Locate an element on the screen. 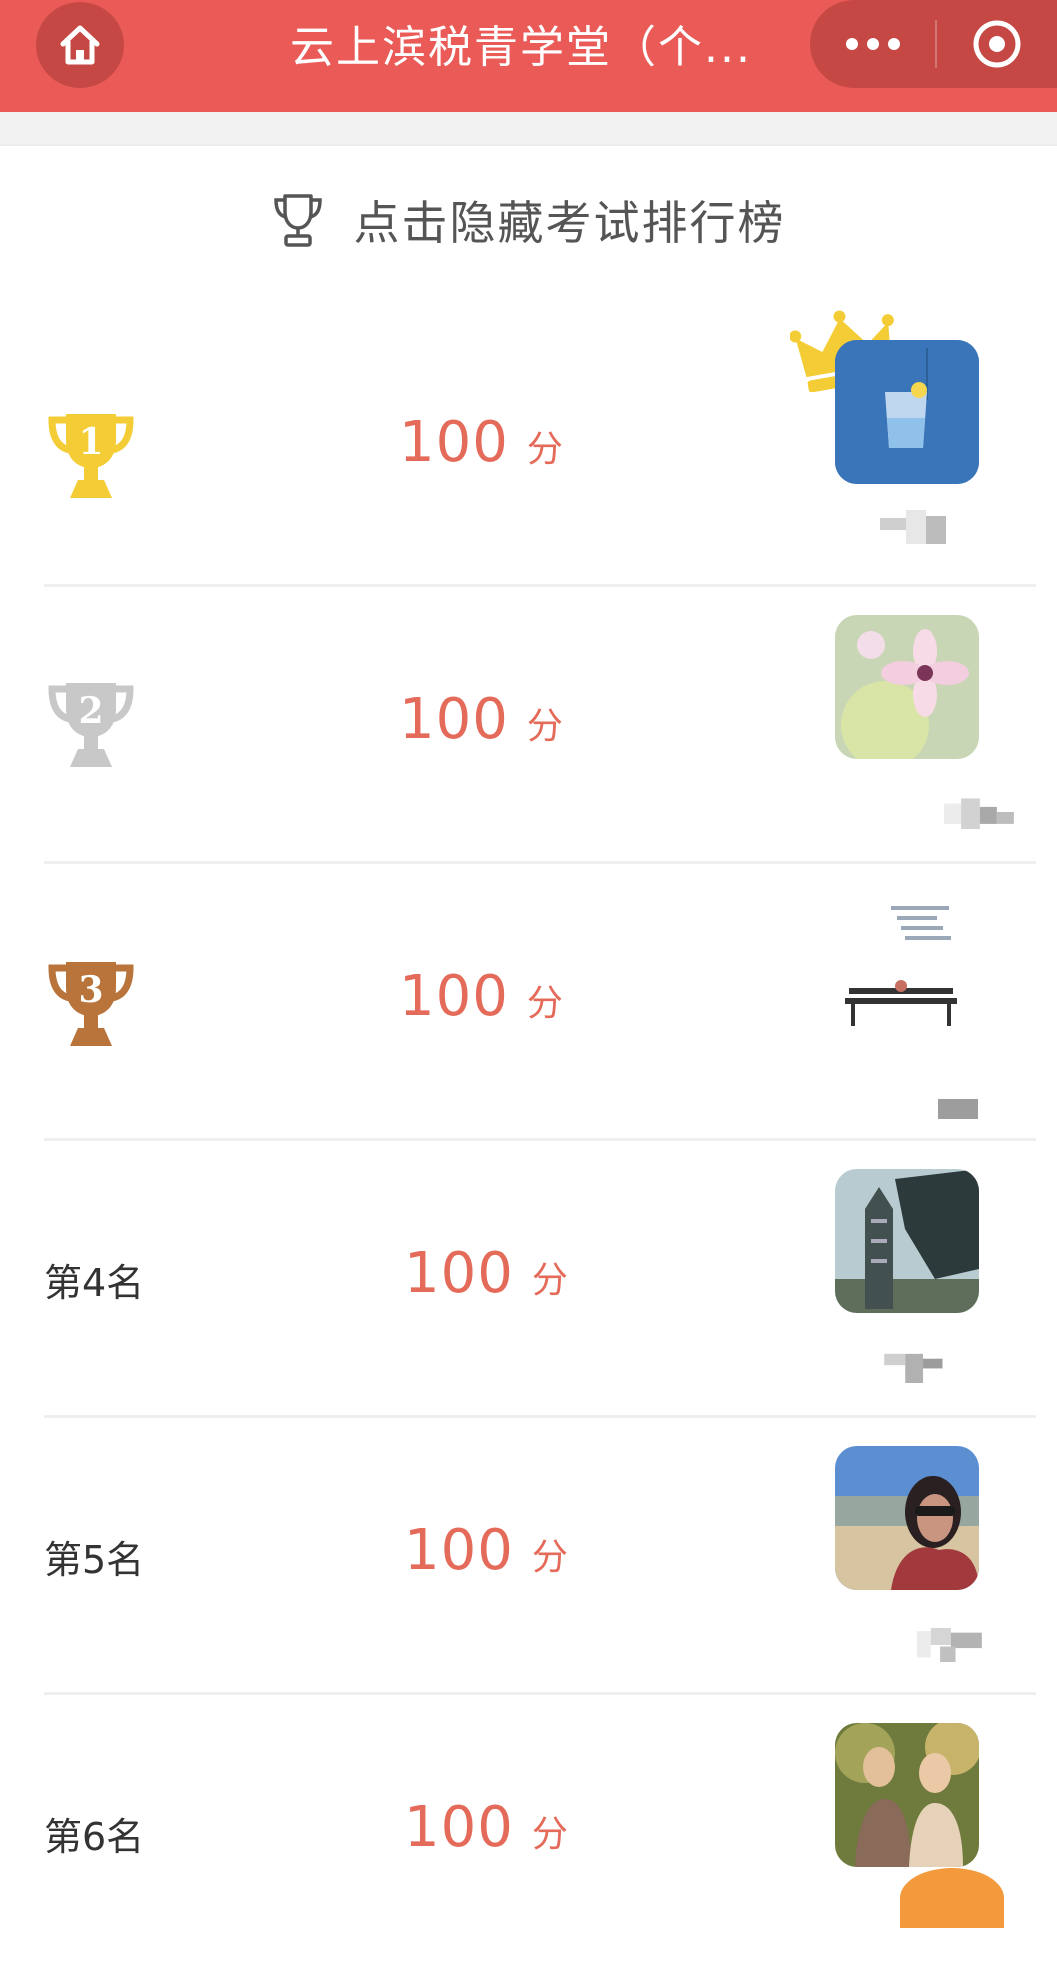 Image resolution: width=1057 pixels, height=1972 pixels. leaderboard-row: 第6名 100 分 is located at coordinates (540, 1833).